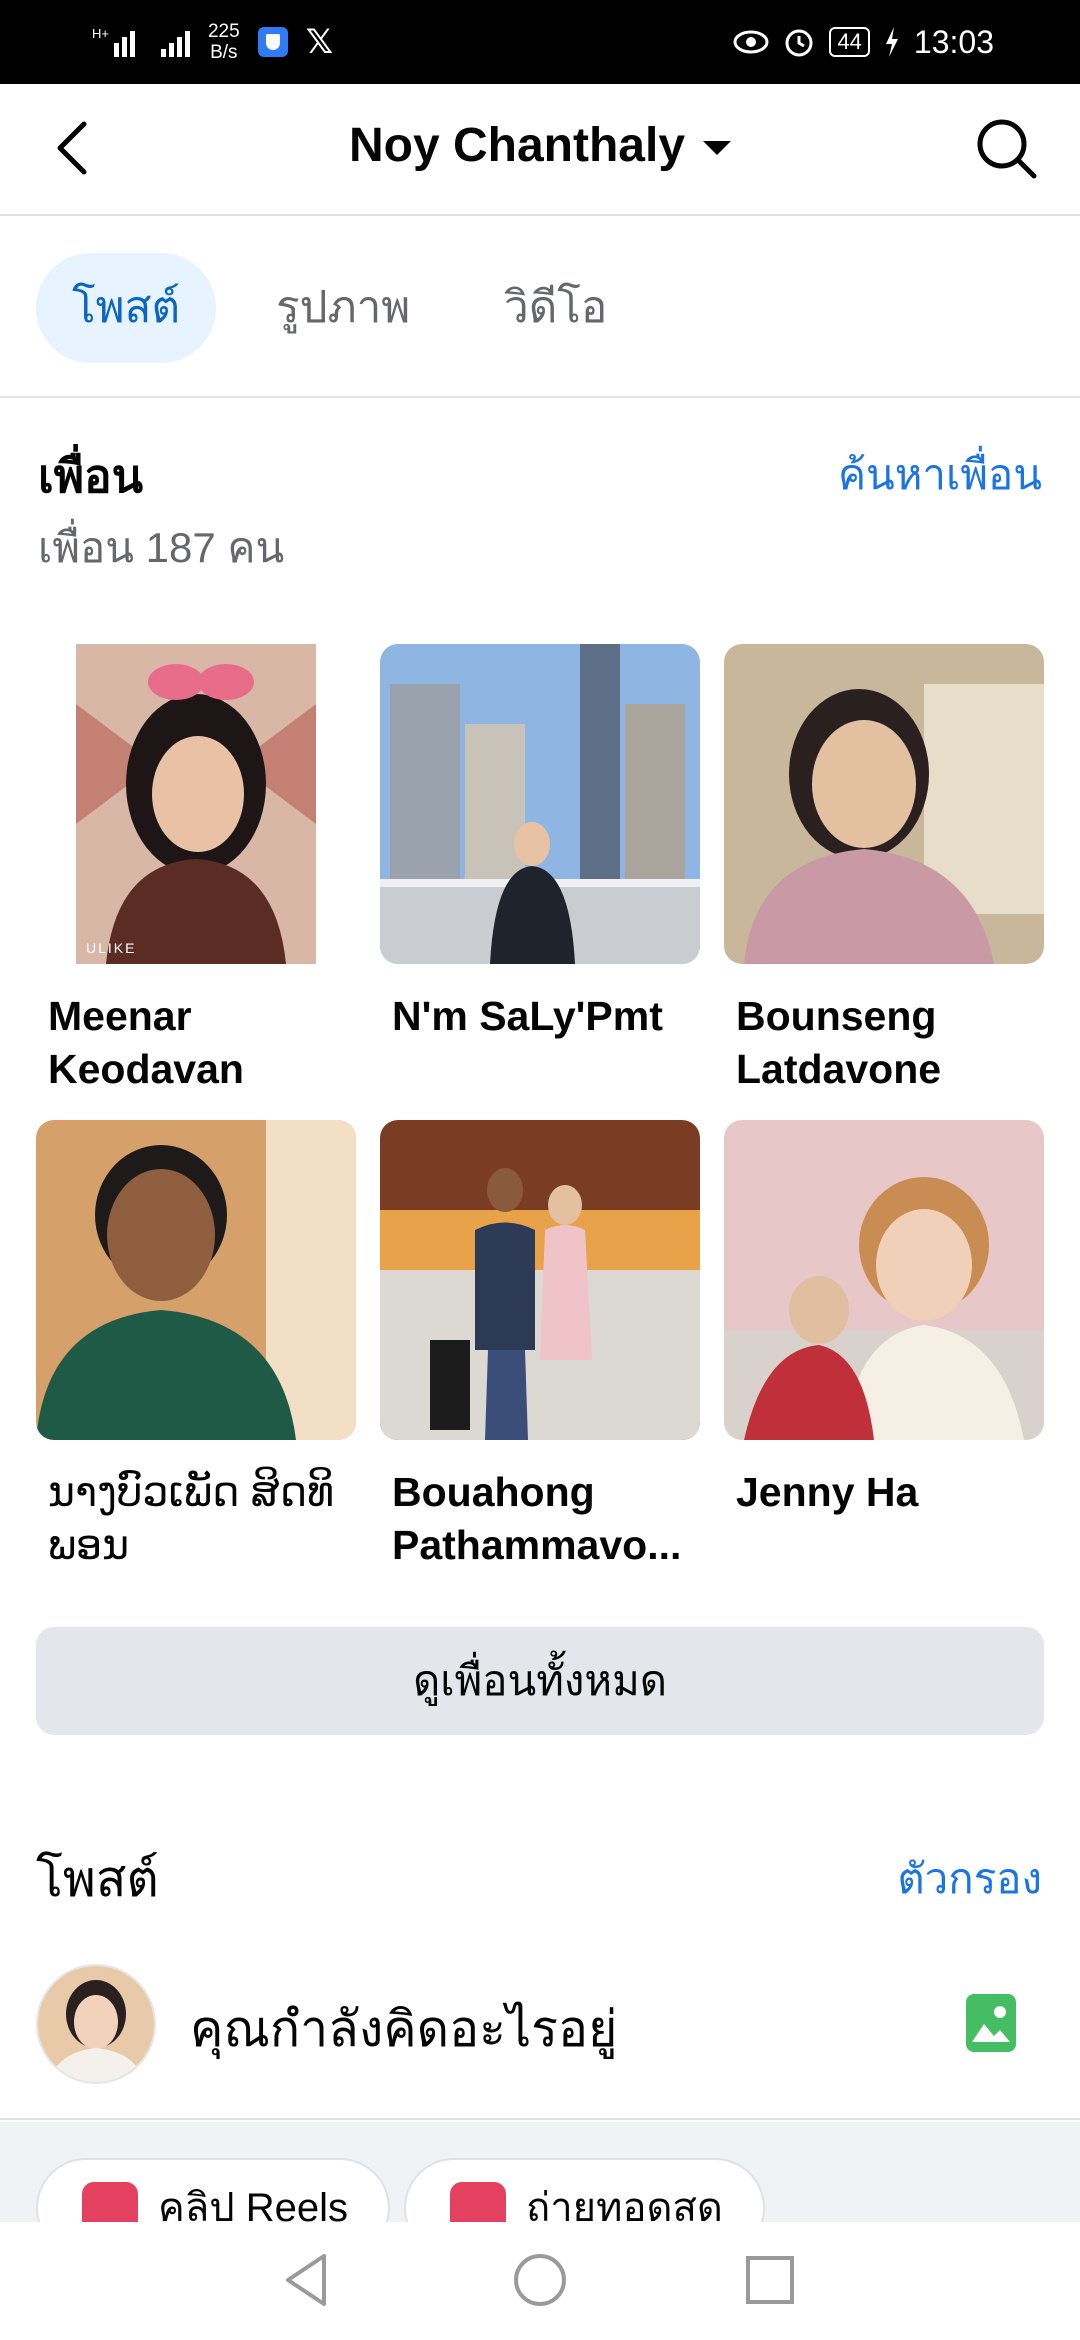 The height and width of the screenshot is (2340, 1080). What do you see at coordinates (1006, 148) in the screenshot?
I see `search-icon` at bounding box center [1006, 148].